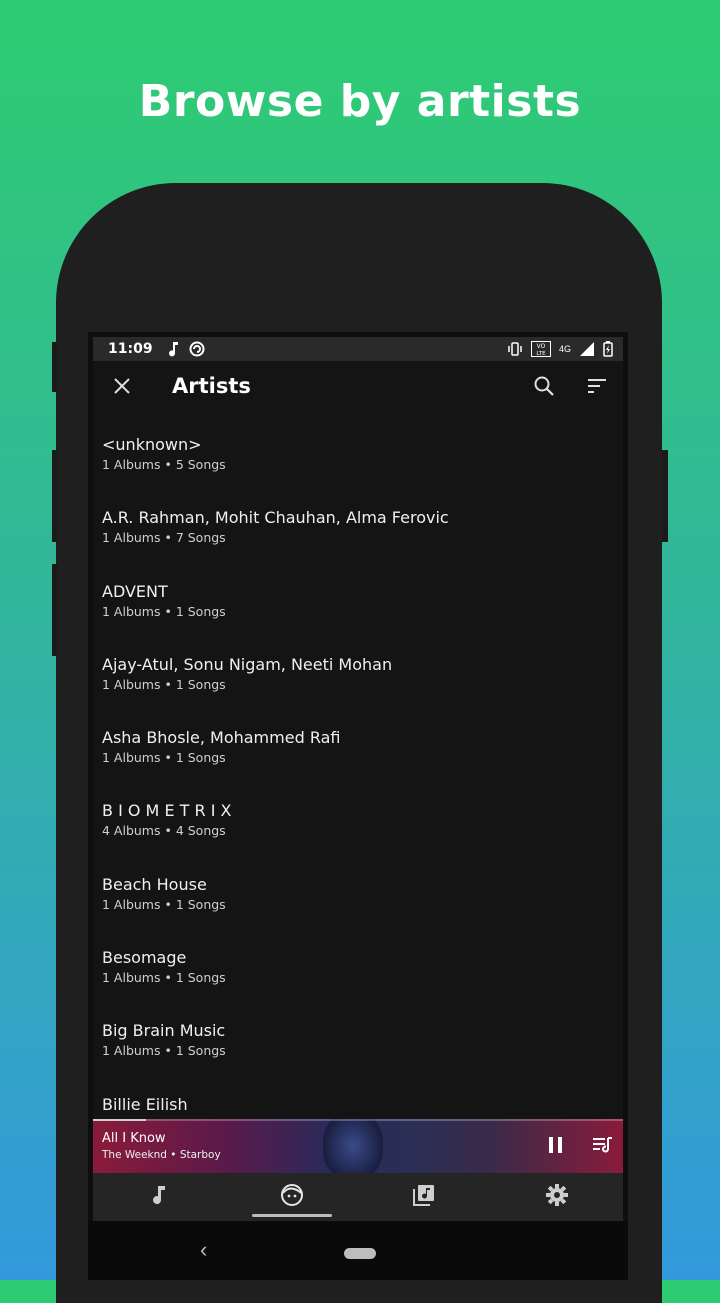  Describe the element at coordinates (167, 811) in the screenshot. I see `artist-name: B I O M E T R I X` at that location.